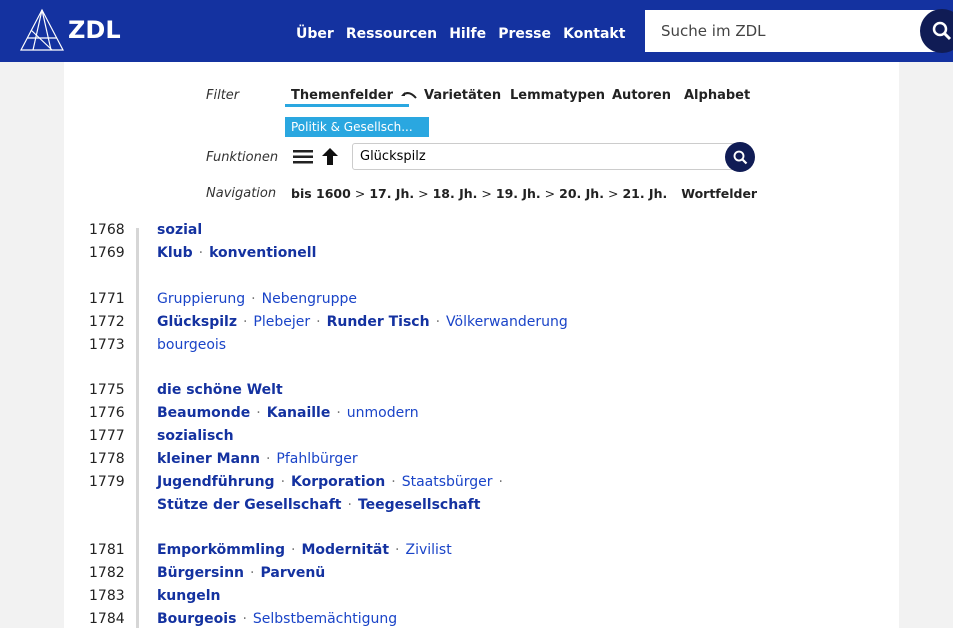  I want to click on lemma-link: sozialisch, so click(195, 436).